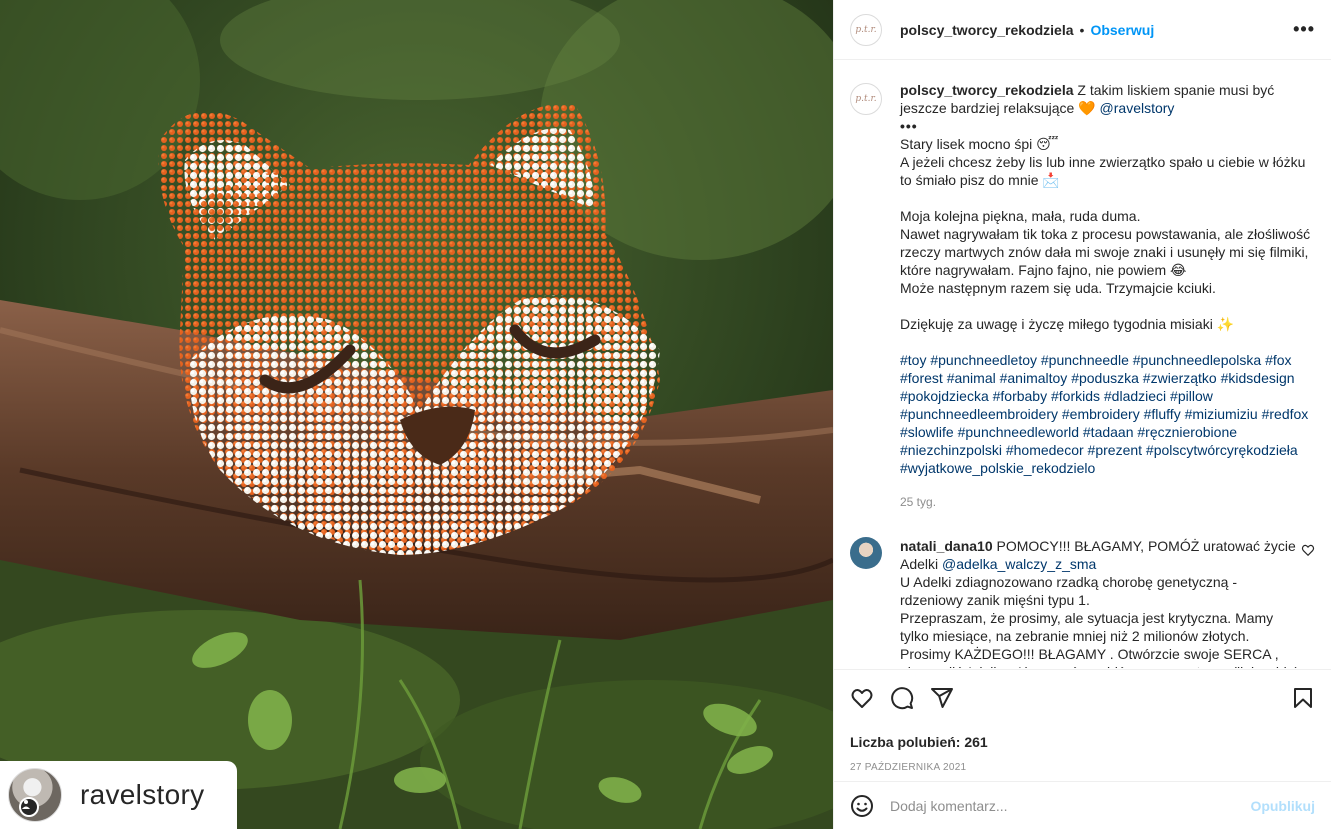 The width and height of the screenshot is (1331, 829). I want to click on caption-mention: @ravelstory, so click(1137, 108).